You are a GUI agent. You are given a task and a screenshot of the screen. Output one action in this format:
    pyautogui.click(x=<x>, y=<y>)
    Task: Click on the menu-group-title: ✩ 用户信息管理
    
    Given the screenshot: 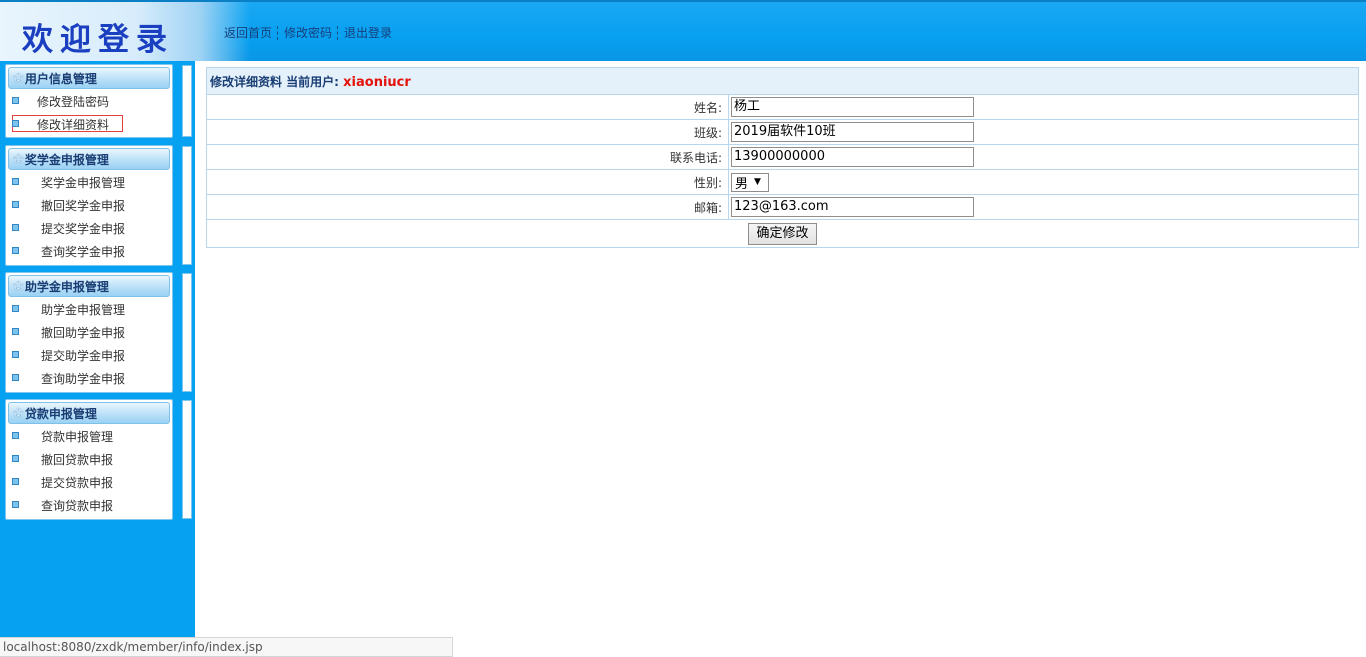 What is the action you would take?
    pyautogui.click(x=89, y=78)
    